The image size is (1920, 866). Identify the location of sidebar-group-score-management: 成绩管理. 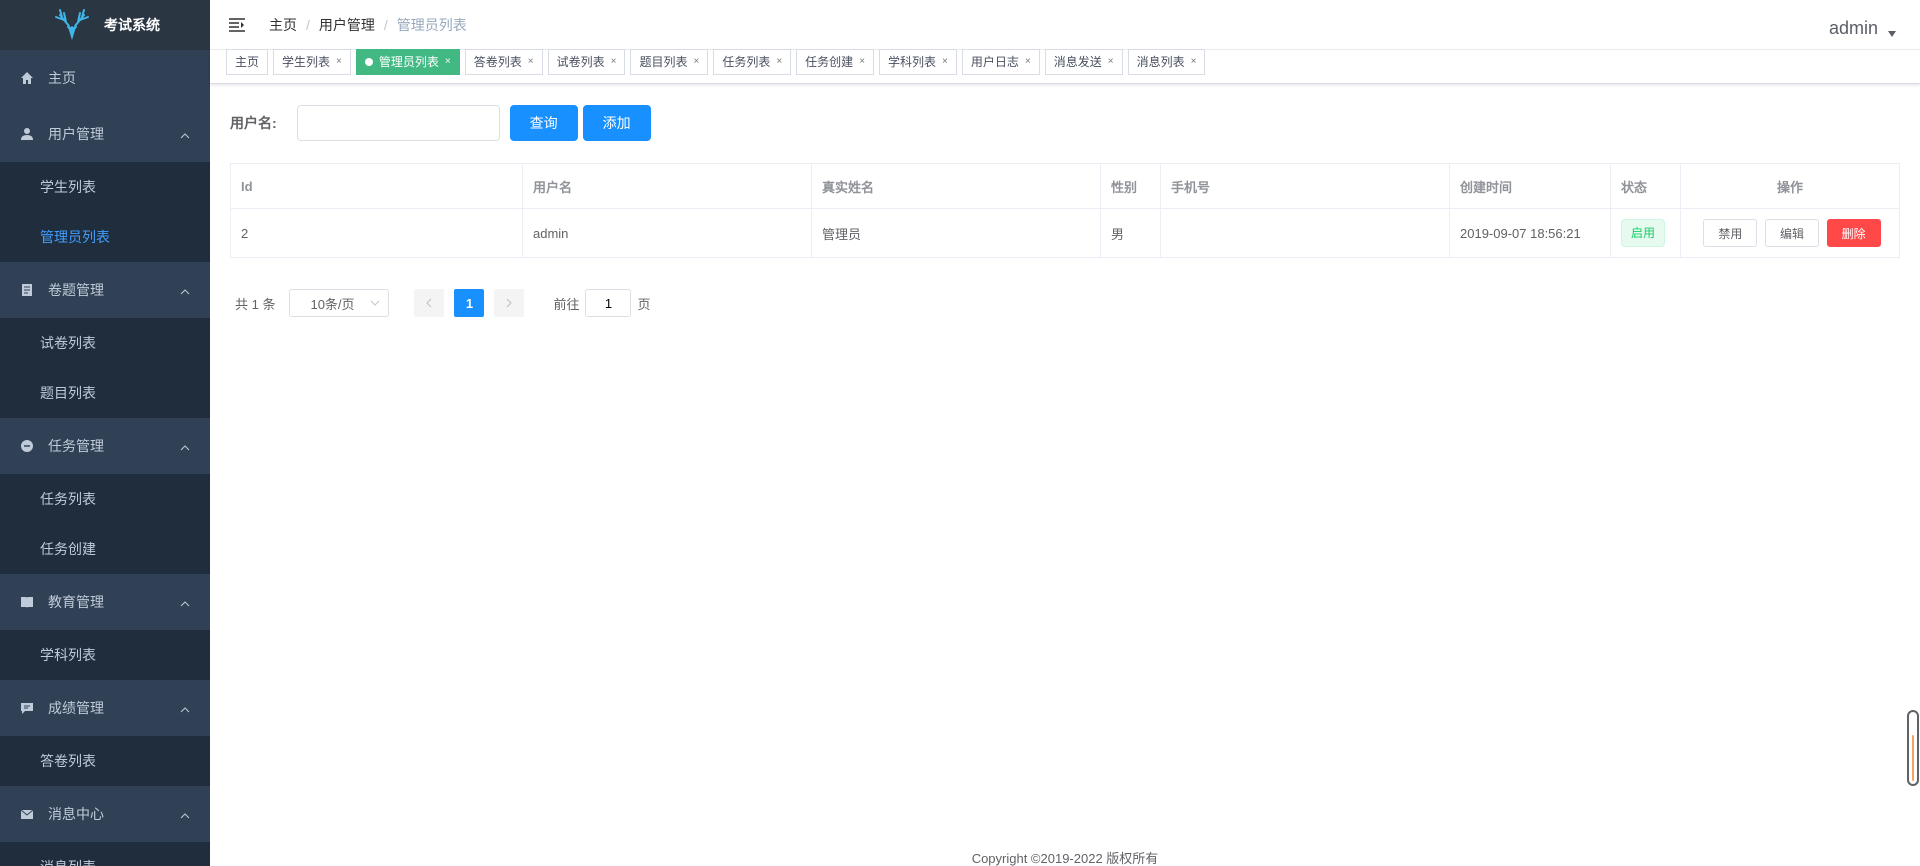
(105, 708).